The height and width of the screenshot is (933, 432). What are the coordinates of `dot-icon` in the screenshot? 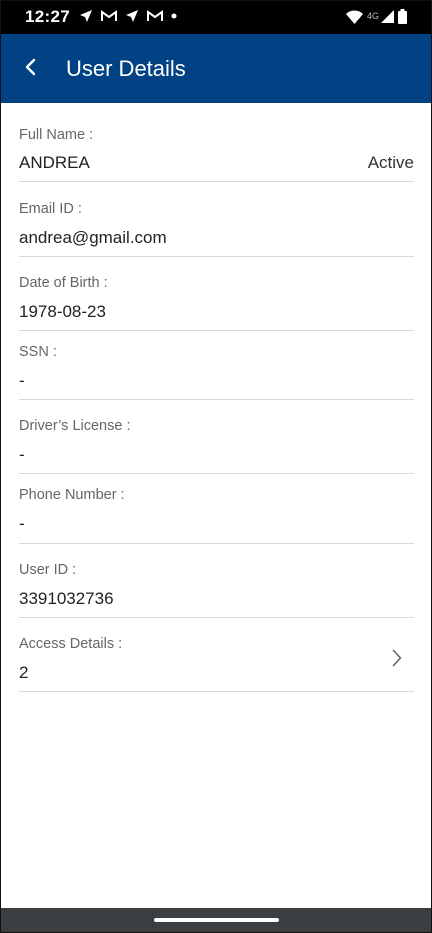 It's located at (174, 16).